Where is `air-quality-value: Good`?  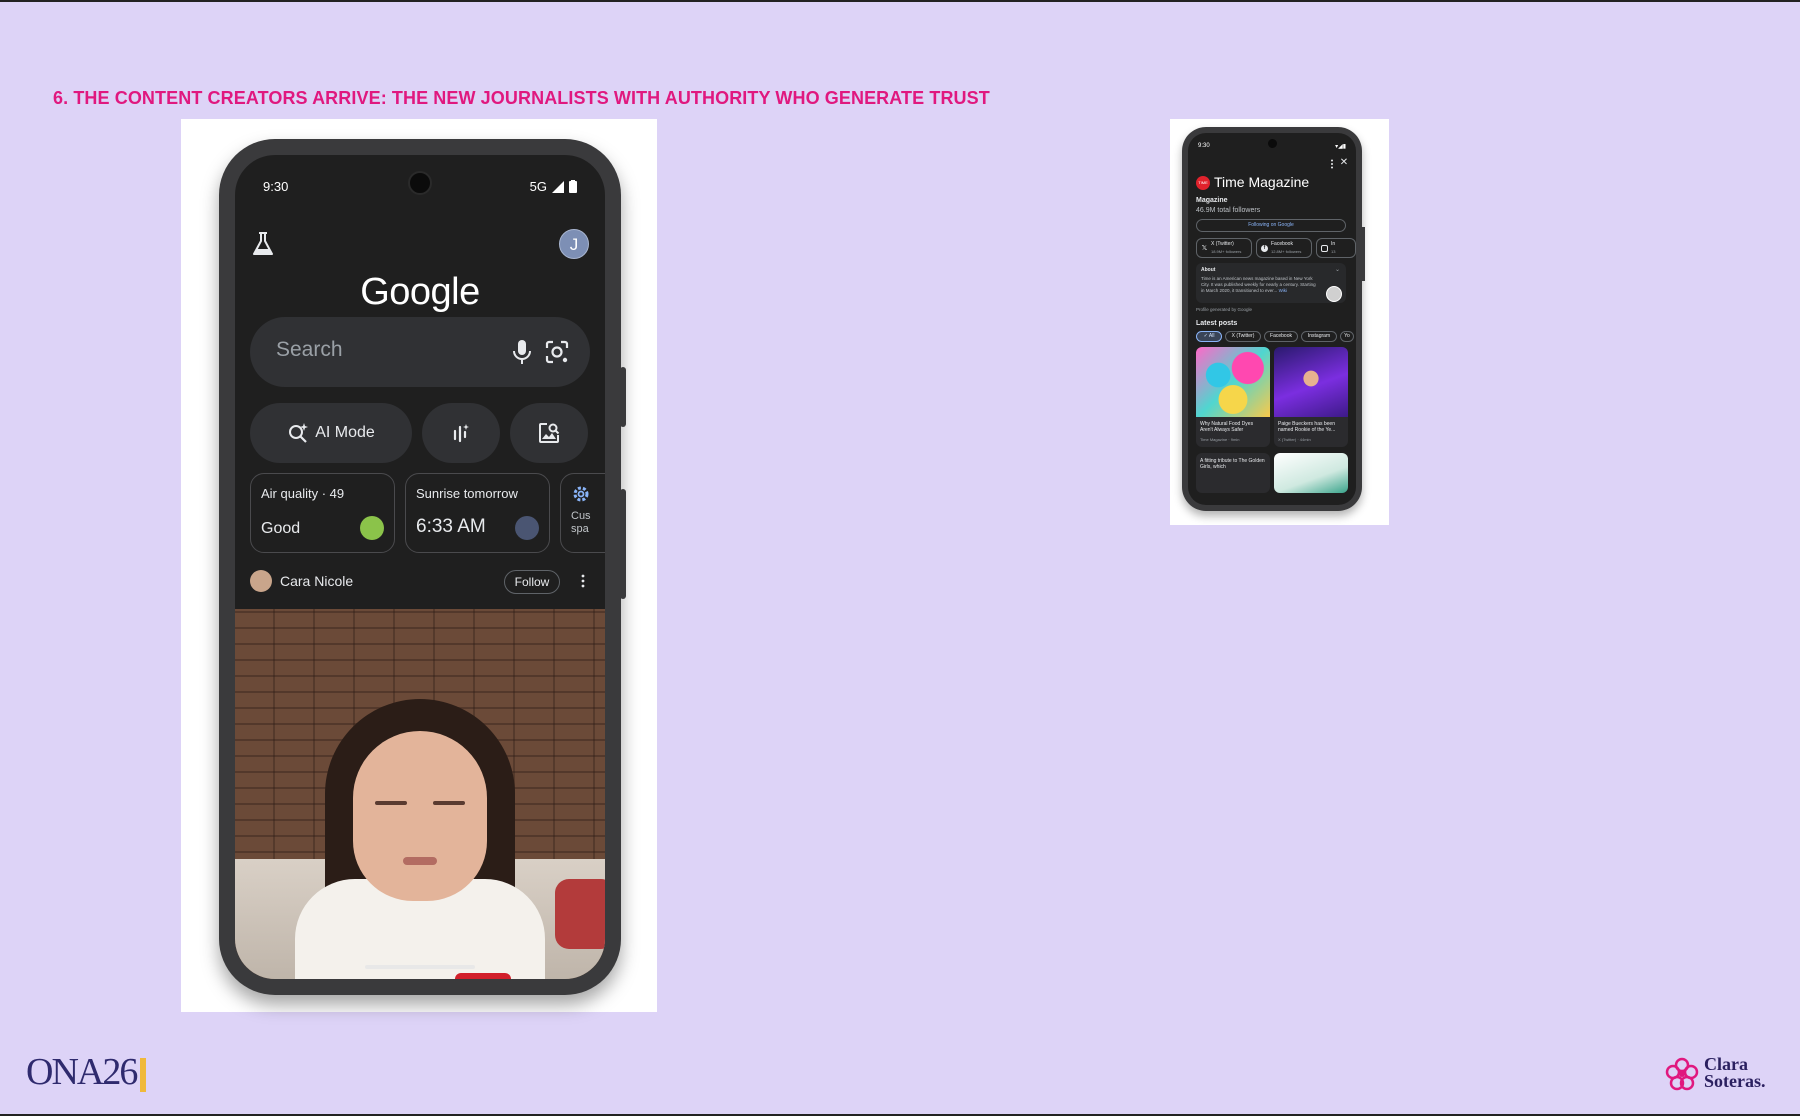
air-quality-value: Good is located at coordinates (281, 528).